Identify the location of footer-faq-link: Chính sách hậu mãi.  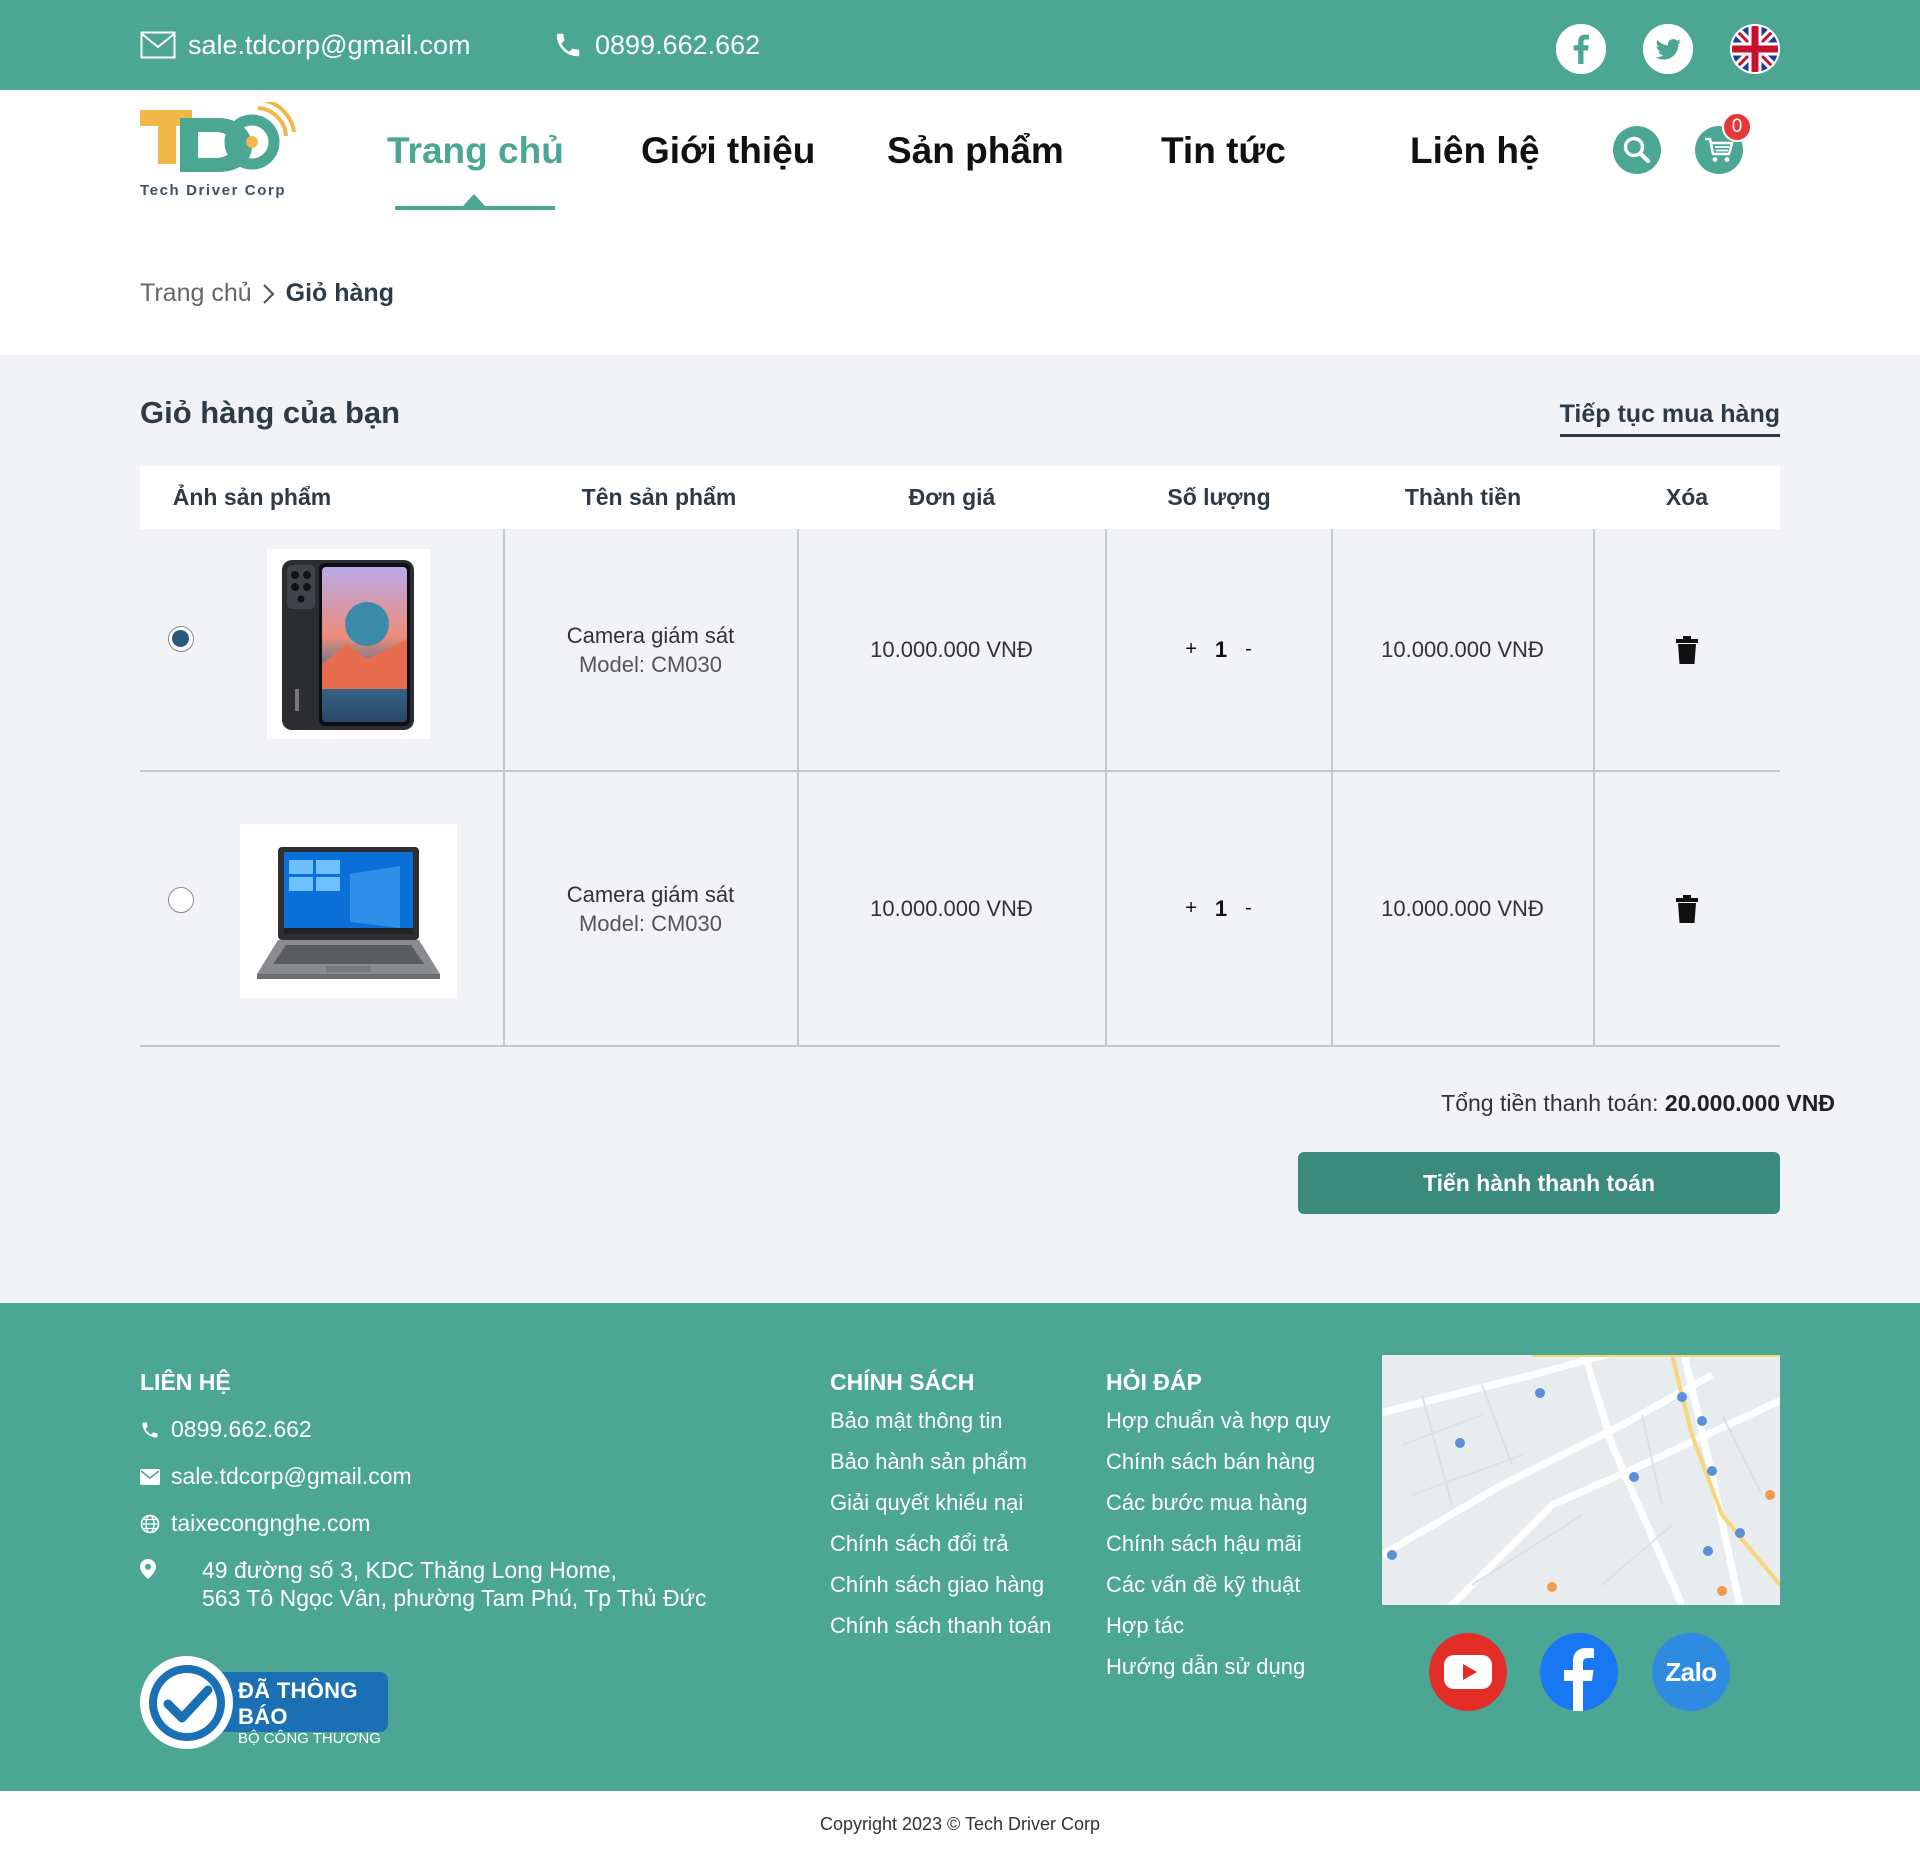
(1204, 1544).